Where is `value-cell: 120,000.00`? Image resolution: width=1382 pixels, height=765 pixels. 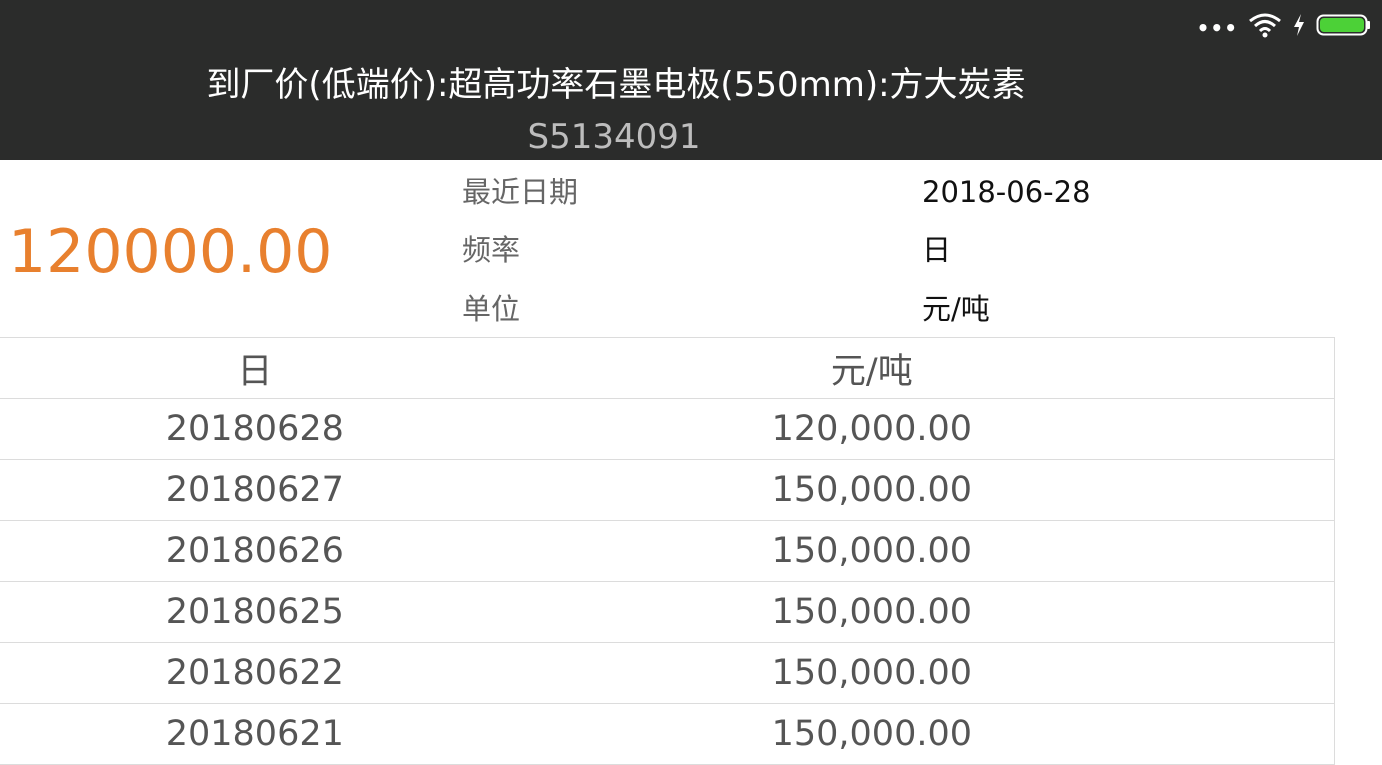 value-cell: 120,000.00 is located at coordinates (872, 429).